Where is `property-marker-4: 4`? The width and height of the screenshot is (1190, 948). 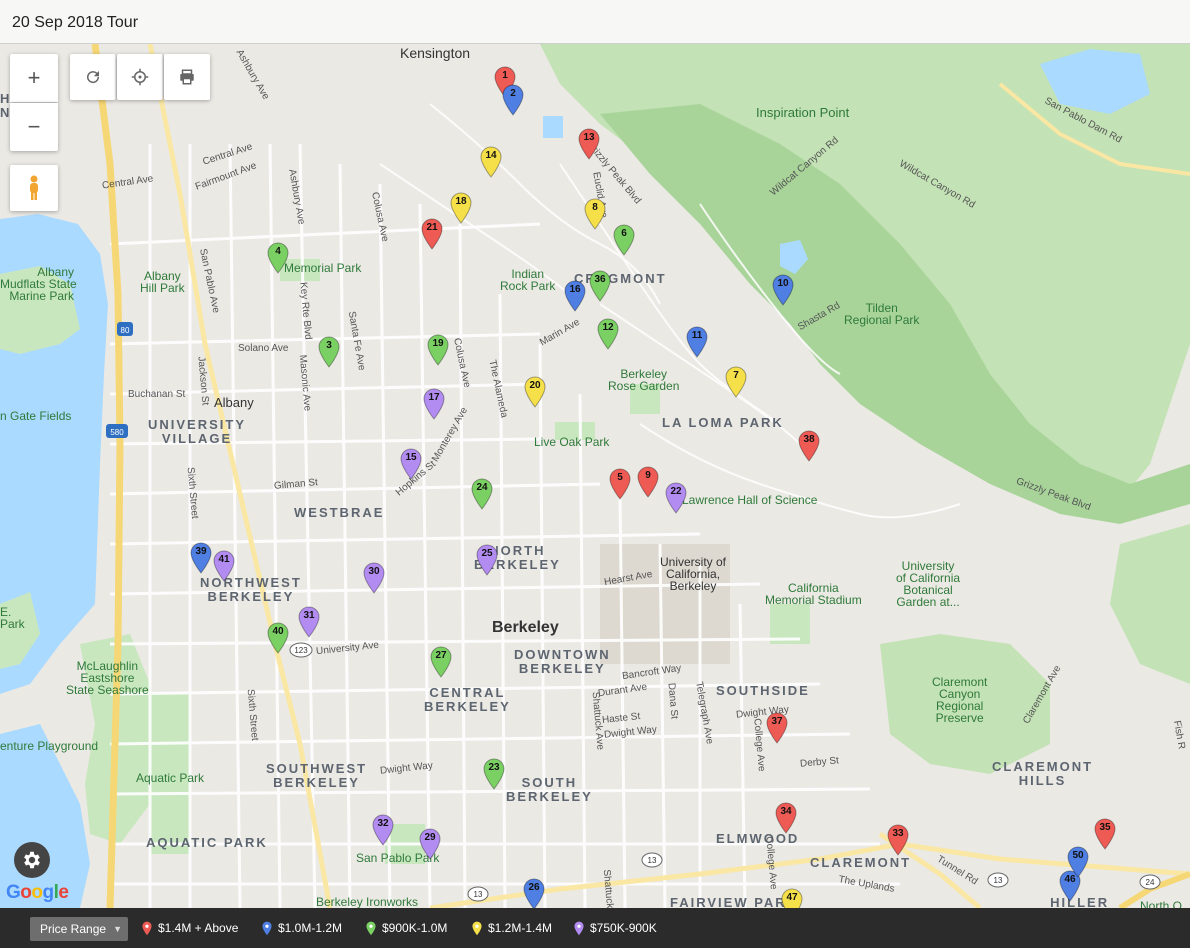 property-marker-4: 4 is located at coordinates (278, 258).